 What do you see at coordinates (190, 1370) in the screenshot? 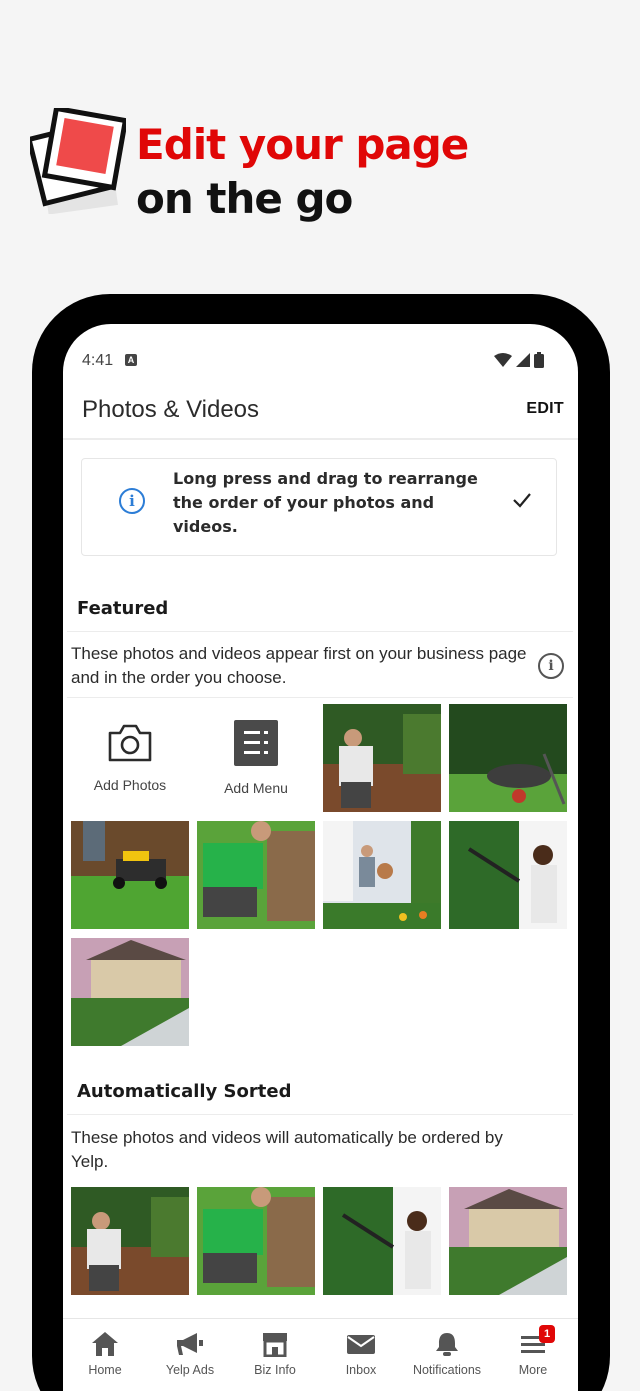
I see `nav-label-yelp-ads: Yelp Ads` at bounding box center [190, 1370].